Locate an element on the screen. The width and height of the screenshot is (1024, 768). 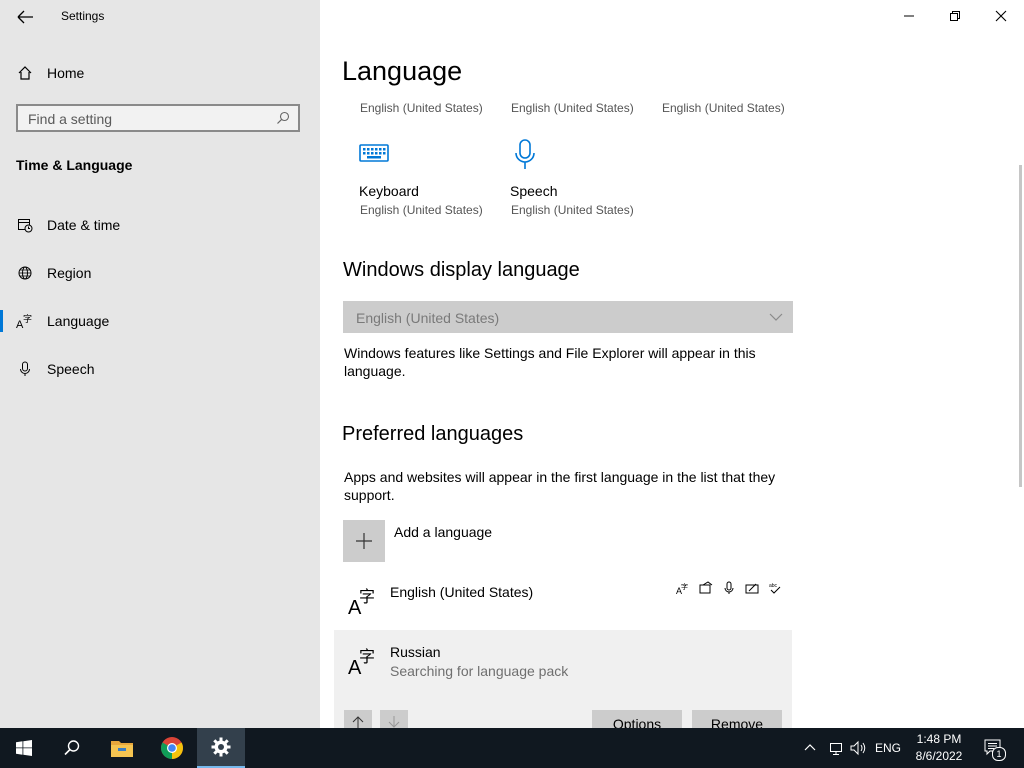
network-icon is located at coordinates (836, 749).